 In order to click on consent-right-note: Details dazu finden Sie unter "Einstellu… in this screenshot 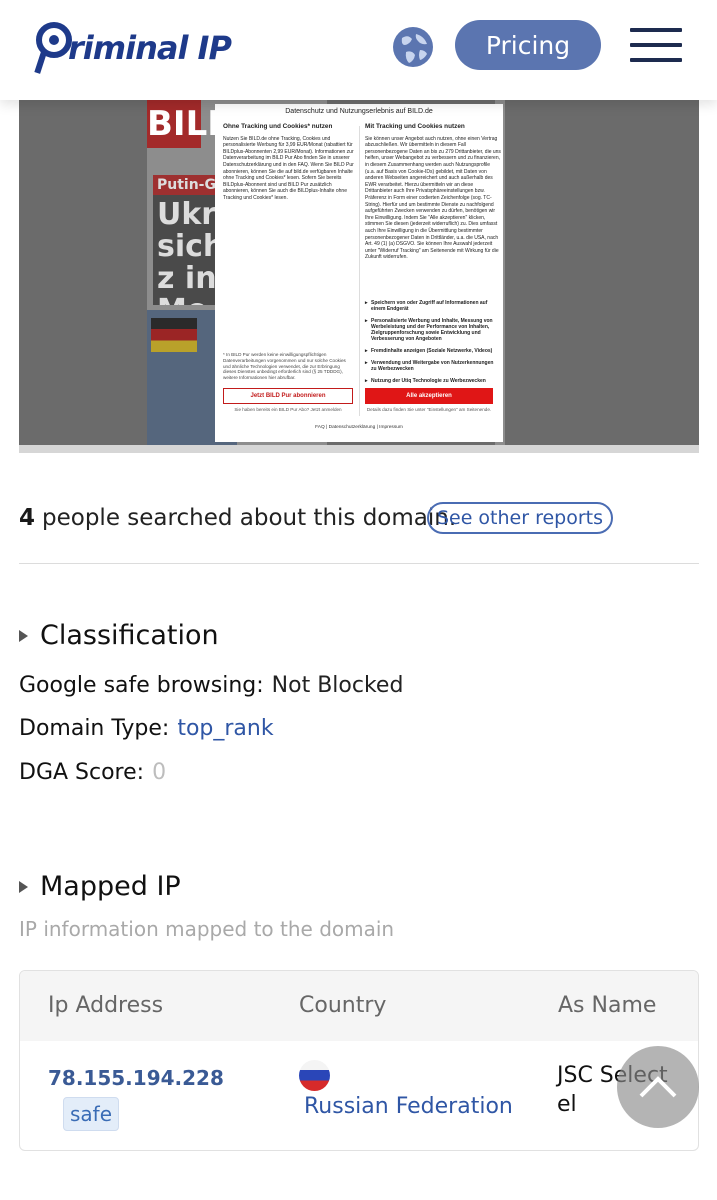, I will do `click(429, 409)`.